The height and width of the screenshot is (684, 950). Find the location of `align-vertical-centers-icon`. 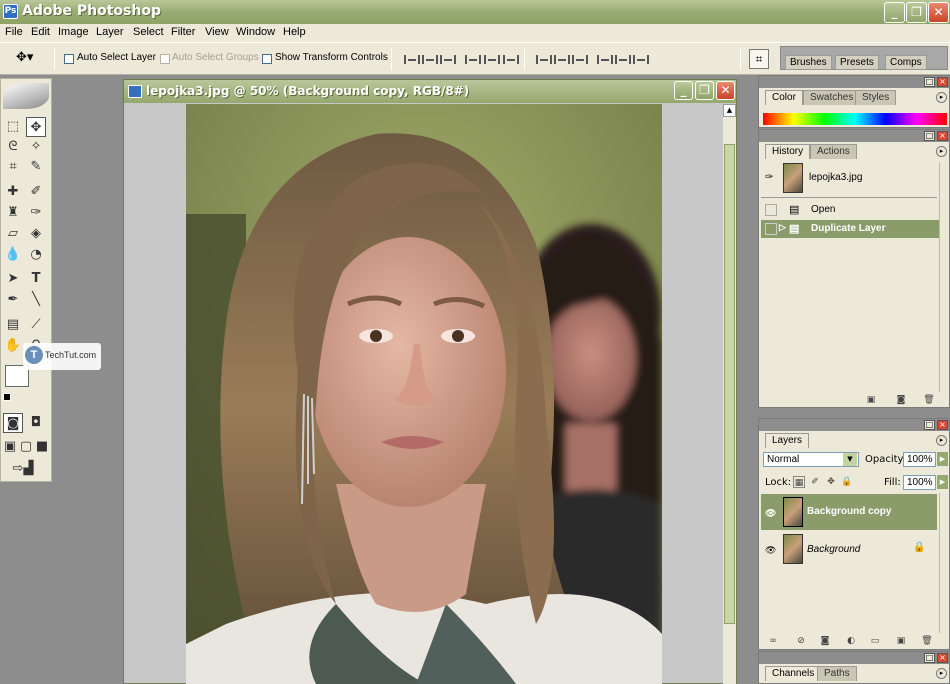

align-vertical-centers-icon is located at coordinates (429, 59).